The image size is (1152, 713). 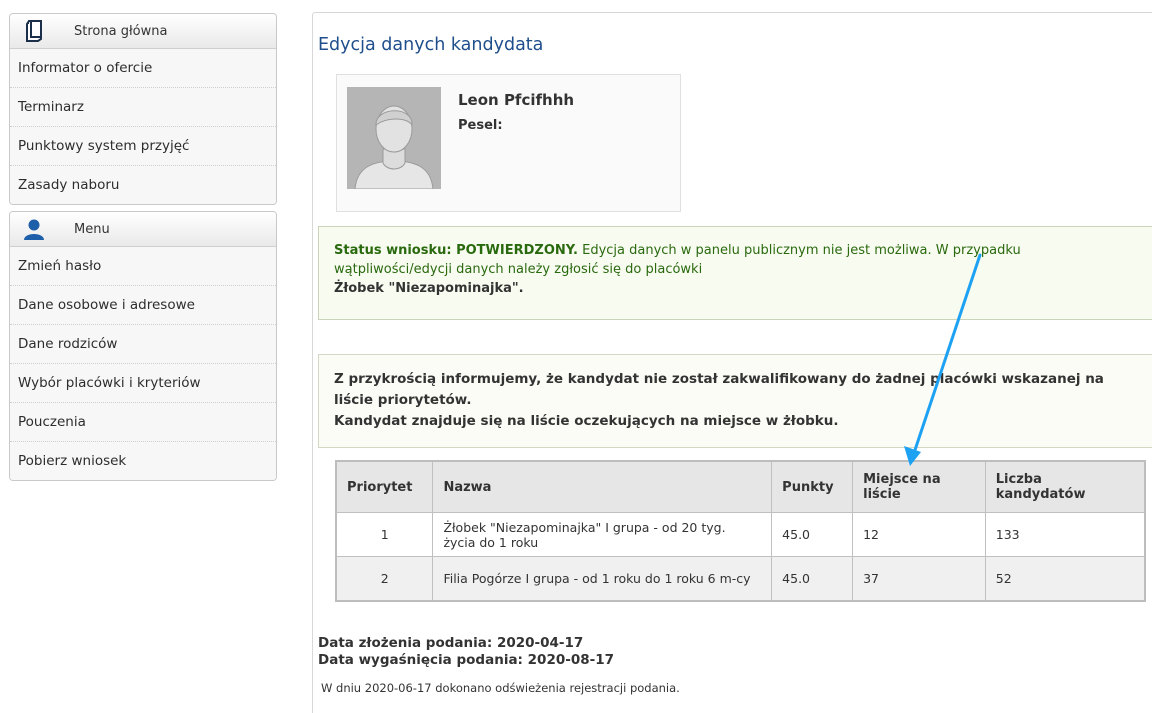 I want to click on cell-priority: 1, so click(x=384, y=534).